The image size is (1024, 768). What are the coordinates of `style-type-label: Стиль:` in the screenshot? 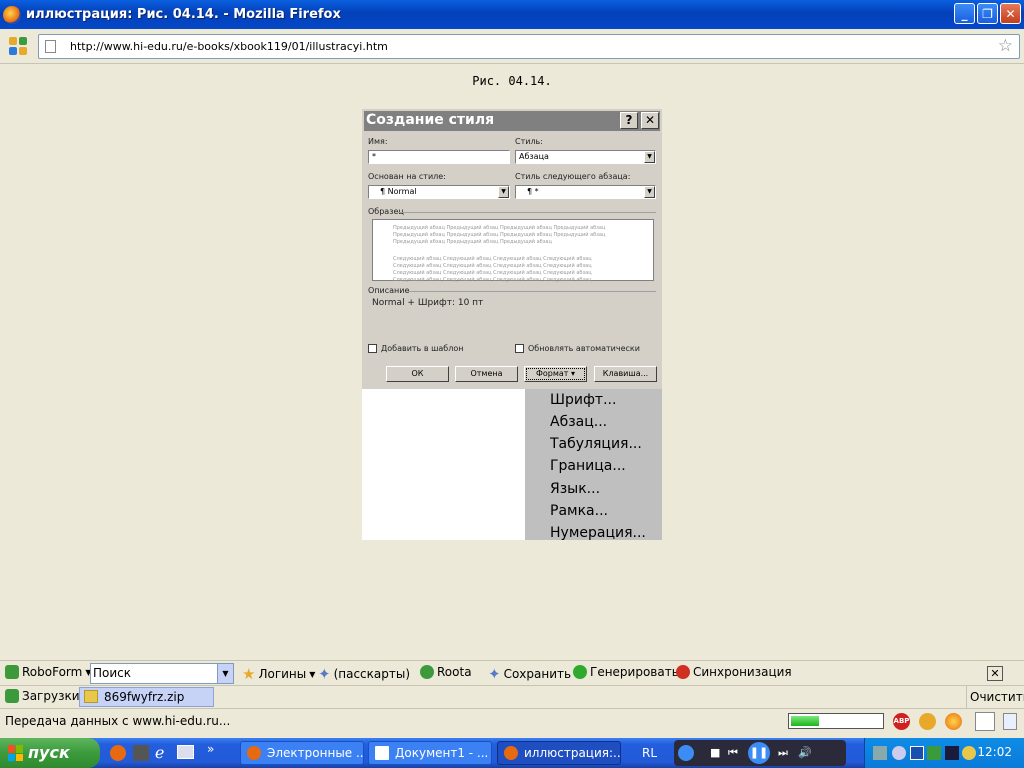 It's located at (529, 141).